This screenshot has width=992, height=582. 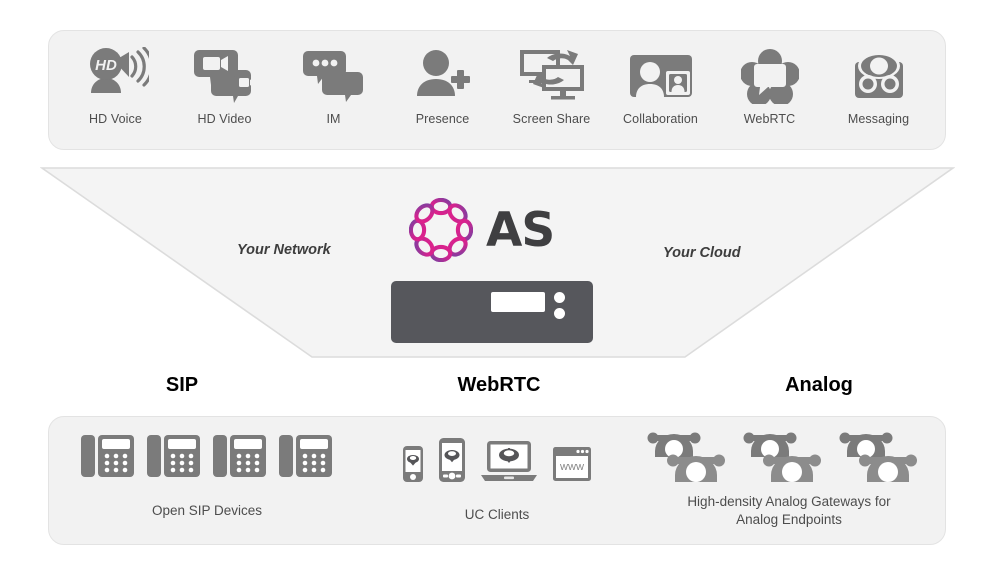 I want to click on brand-name: AS, so click(x=520, y=230).